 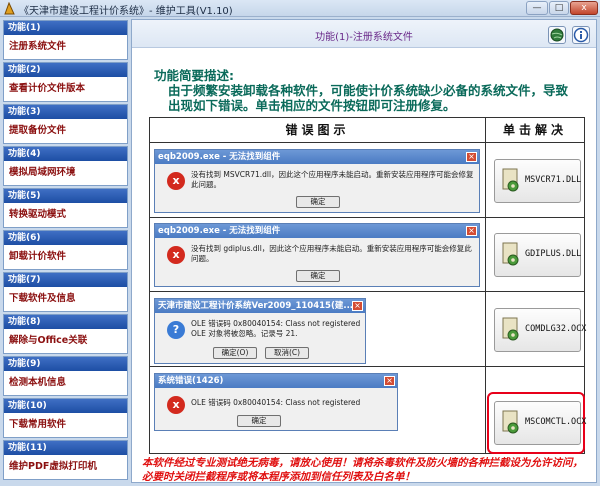 I want to click on sidebar-item-pdf-printer: 功能(11) 维护PDF虚拟打印机, so click(x=65, y=460).